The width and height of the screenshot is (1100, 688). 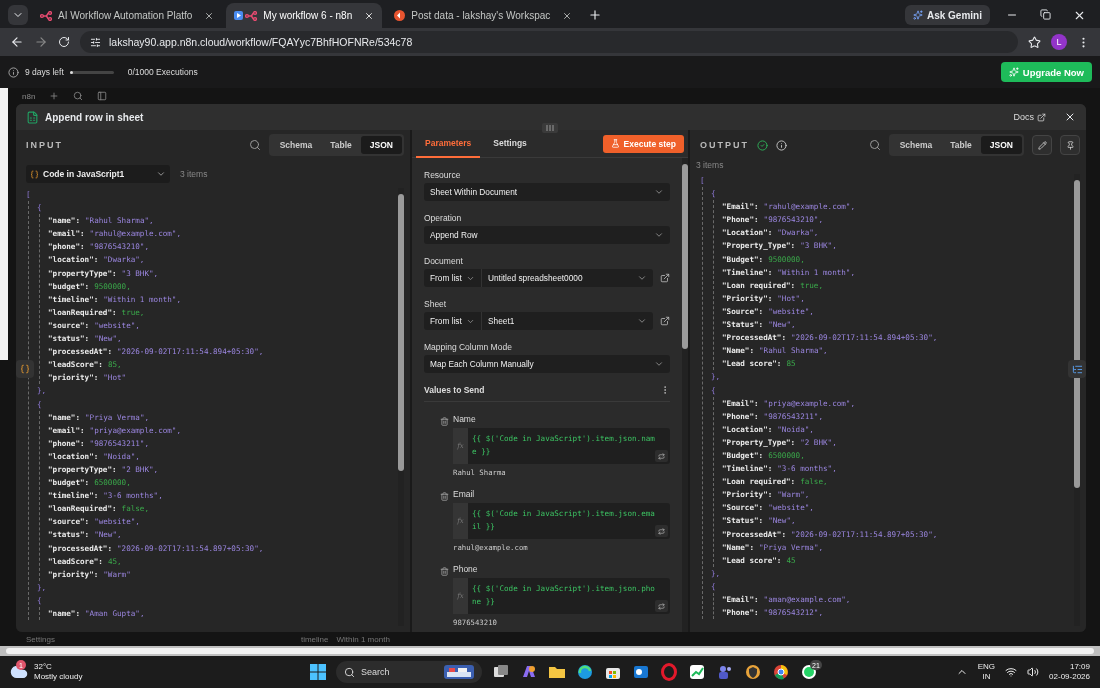 What do you see at coordinates (1059, 42) in the screenshot?
I see `profile-avatar: L` at bounding box center [1059, 42].